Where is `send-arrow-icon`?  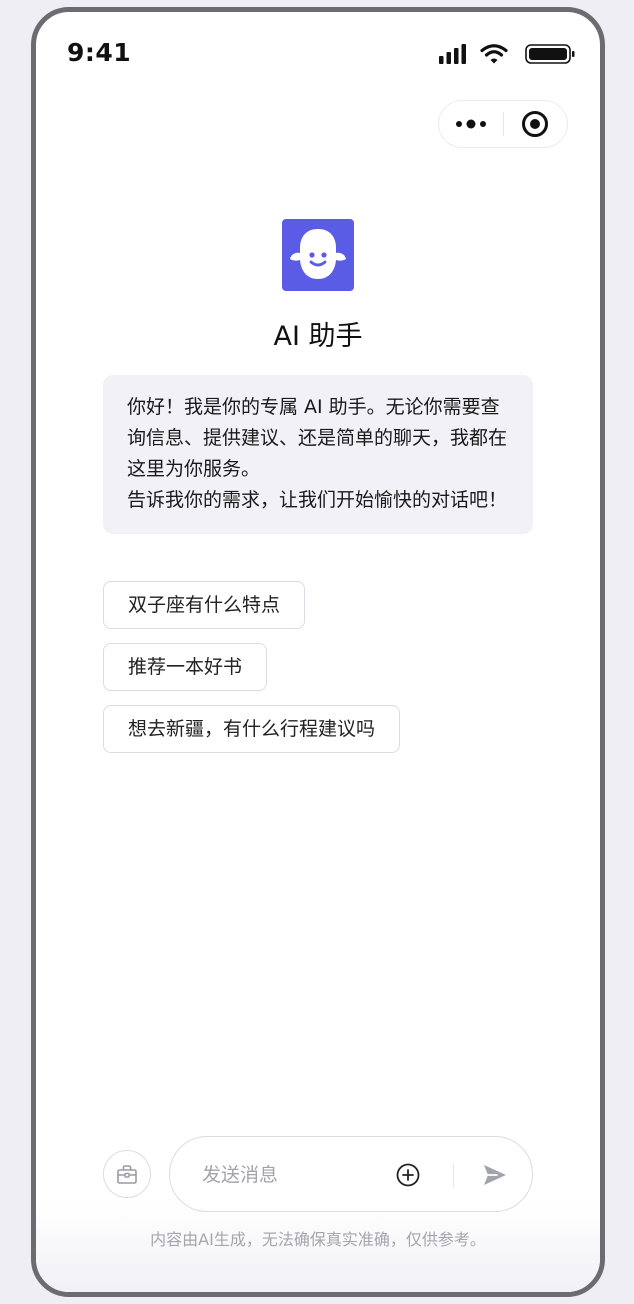
send-arrow-icon is located at coordinates (495, 1175).